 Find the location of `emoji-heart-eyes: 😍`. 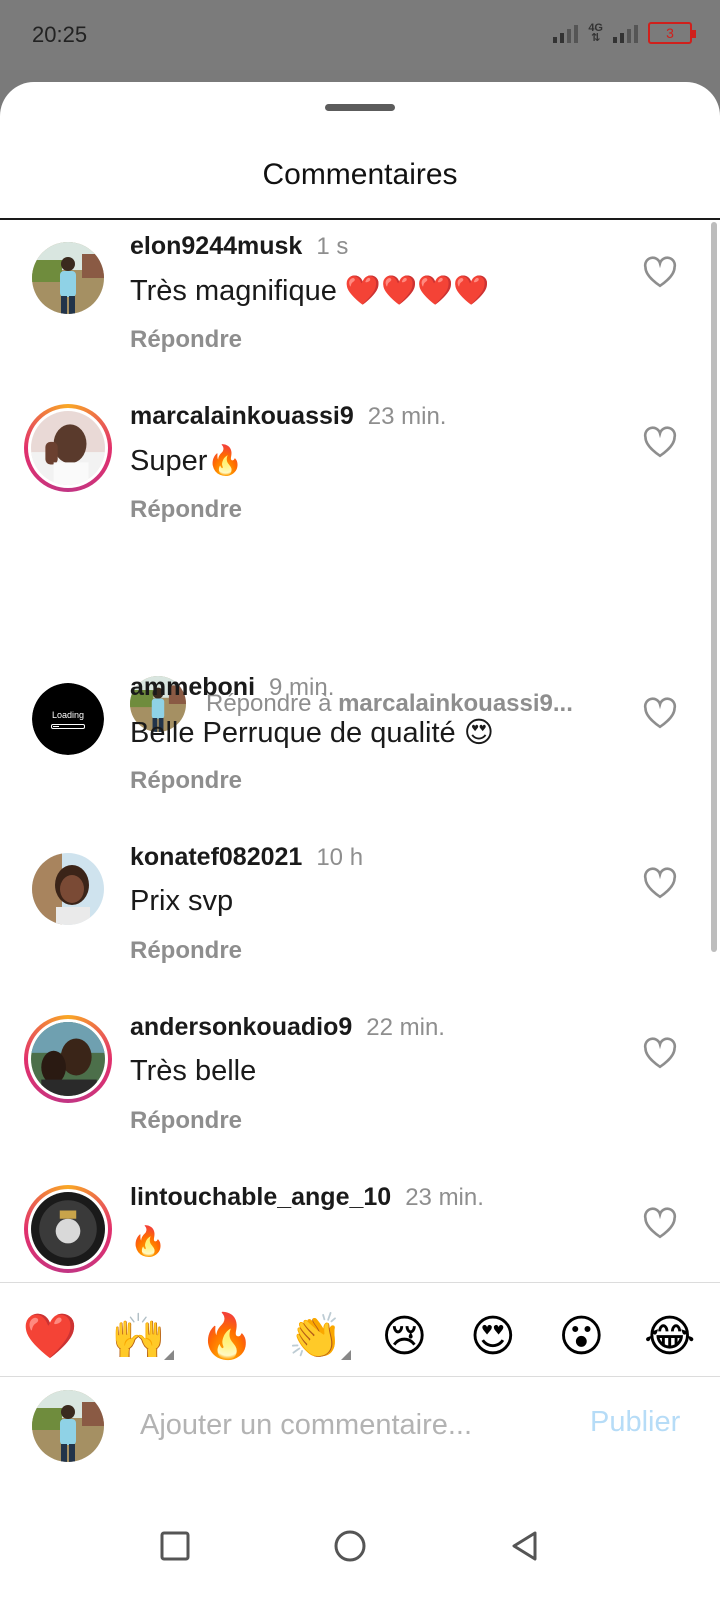

emoji-heart-eyes: 😍 is located at coordinates (493, 1336).